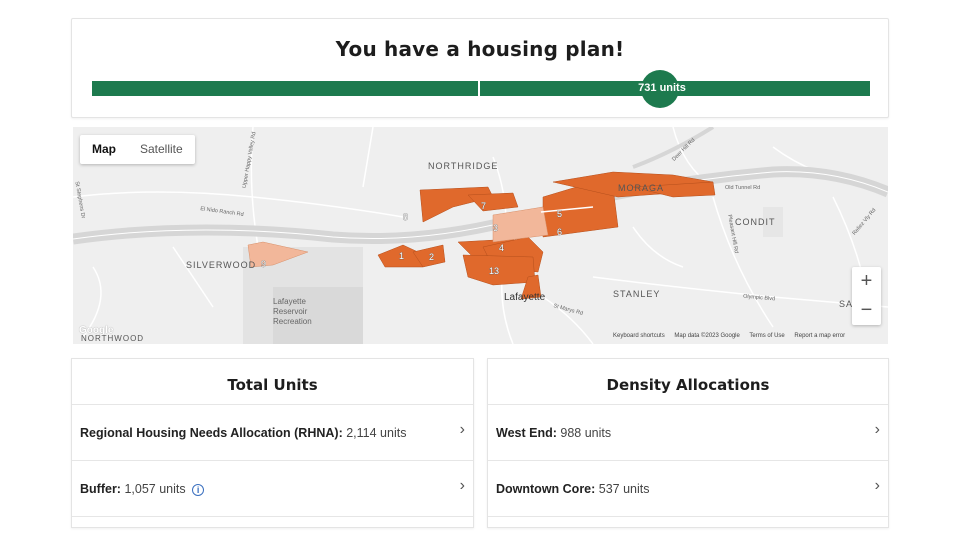 The height and width of the screenshot is (540, 960). I want to click on units-count-label: 731 units, so click(662, 88).